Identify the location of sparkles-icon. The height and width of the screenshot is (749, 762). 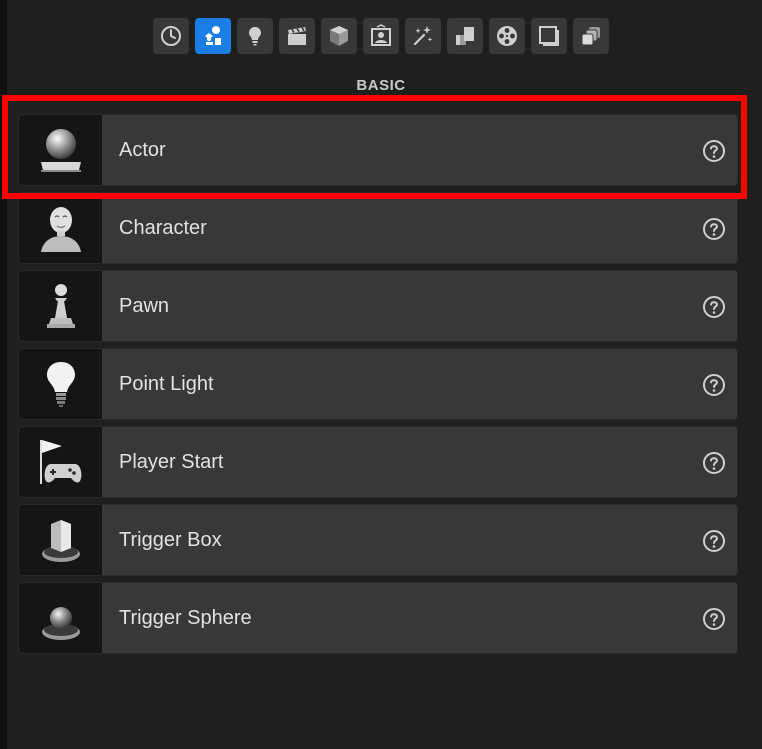
(423, 36).